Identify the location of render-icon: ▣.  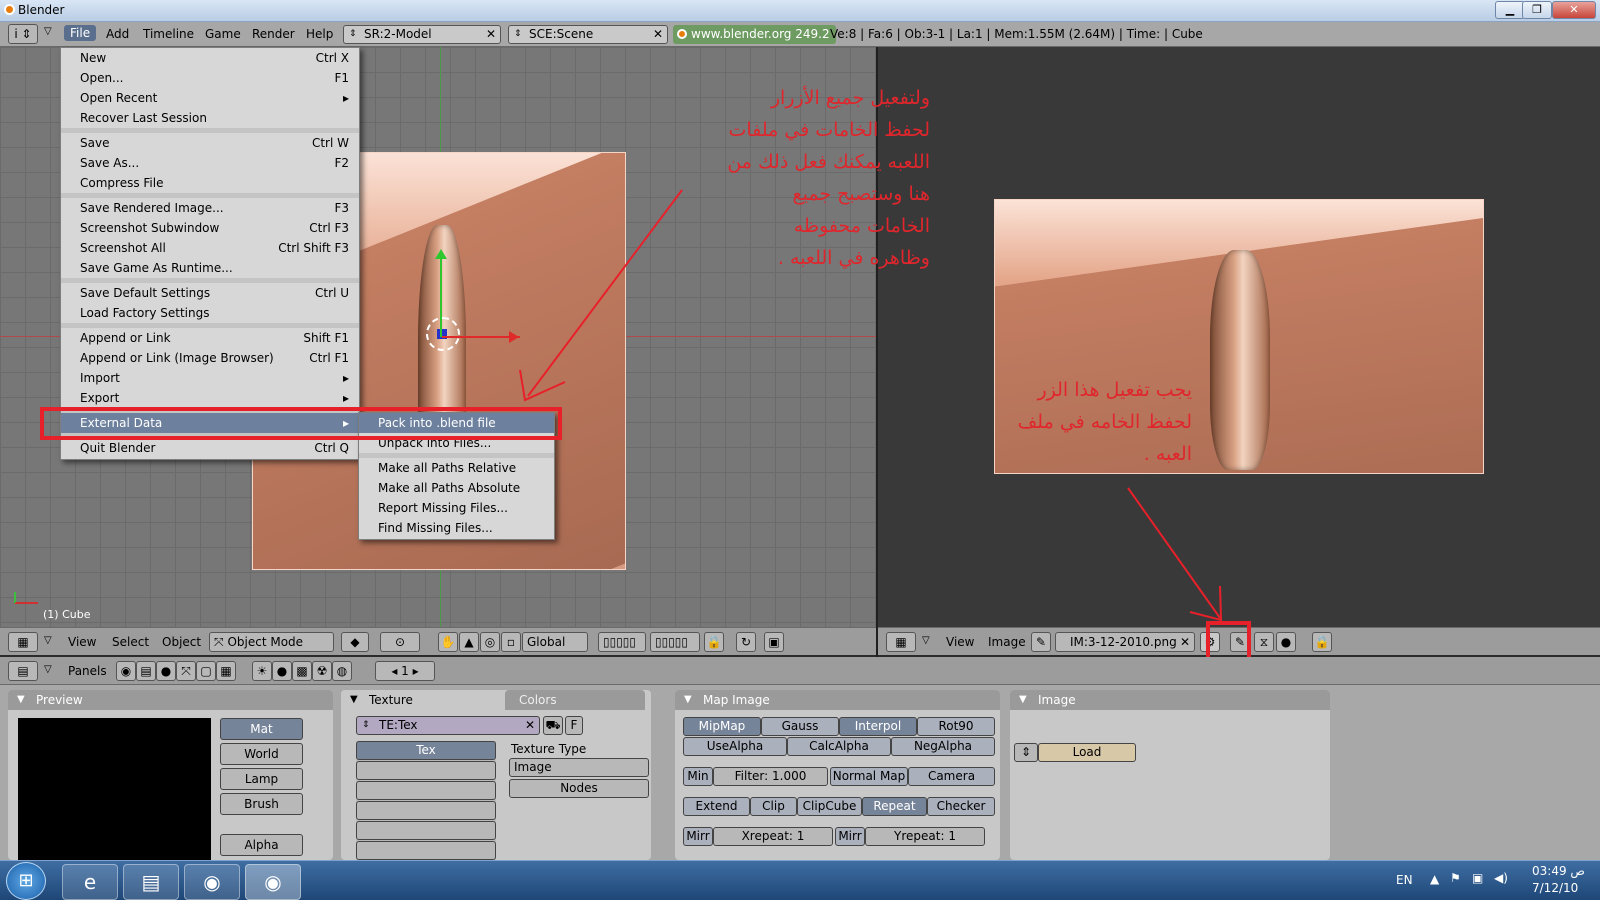
(774, 642).